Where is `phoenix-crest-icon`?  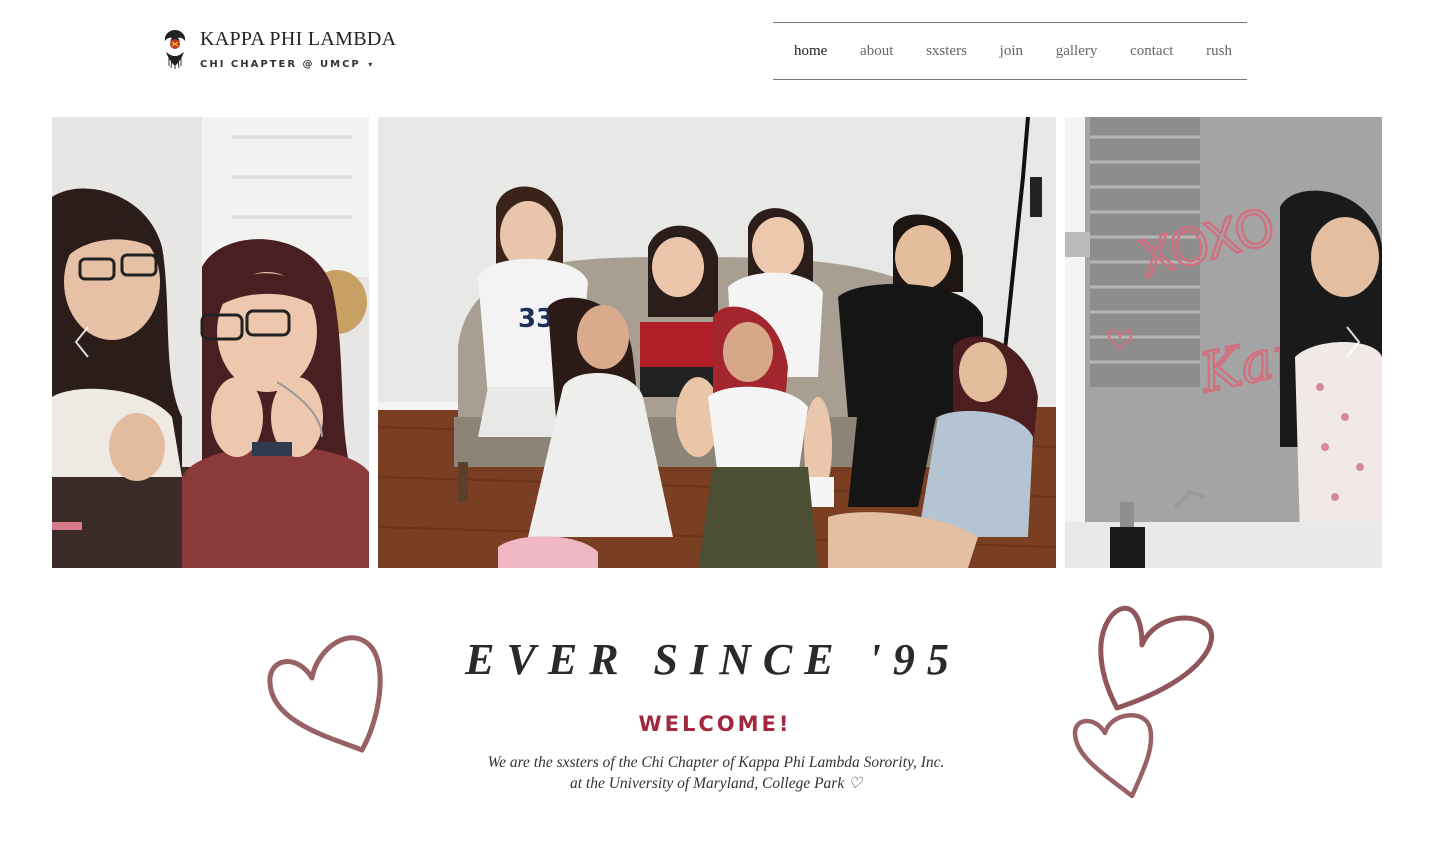
phoenix-crest-icon is located at coordinates (175, 49).